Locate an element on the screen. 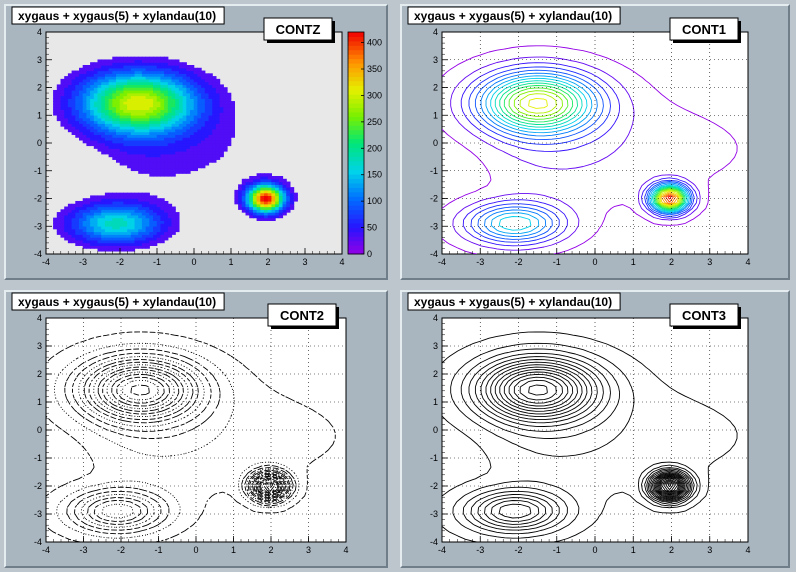 This screenshot has width=796, height=572. palette-tick-label: 150 is located at coordinates (374, 175).